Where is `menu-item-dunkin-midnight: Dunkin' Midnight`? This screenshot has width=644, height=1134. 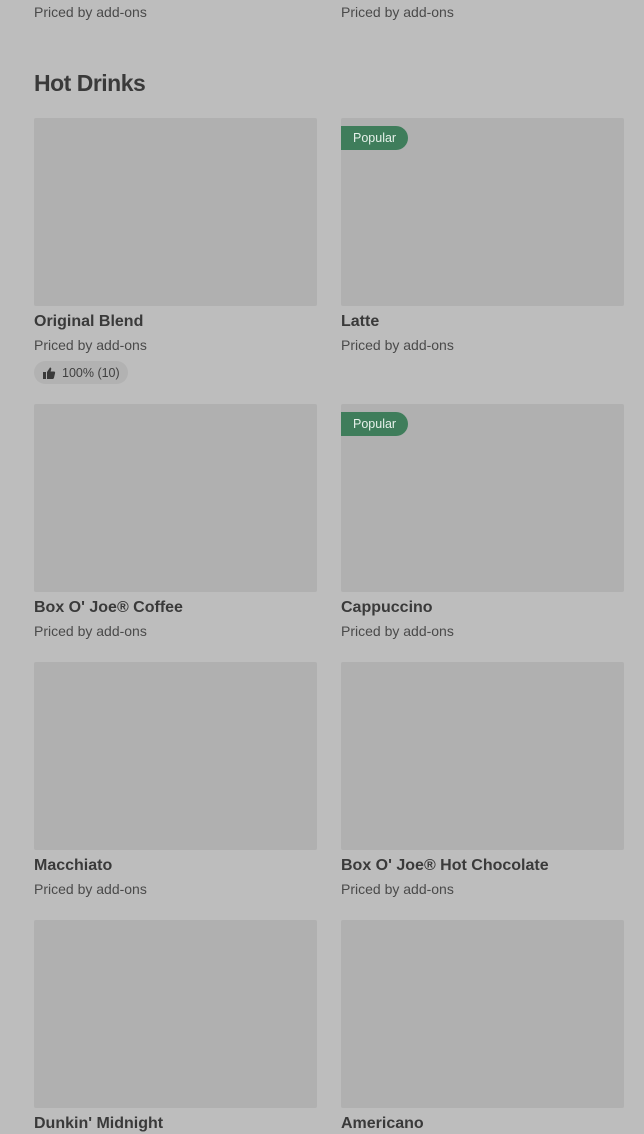
menu-item-dunkin-midnight: Dunkin' Midnight is located at coordinates (175, 1027).